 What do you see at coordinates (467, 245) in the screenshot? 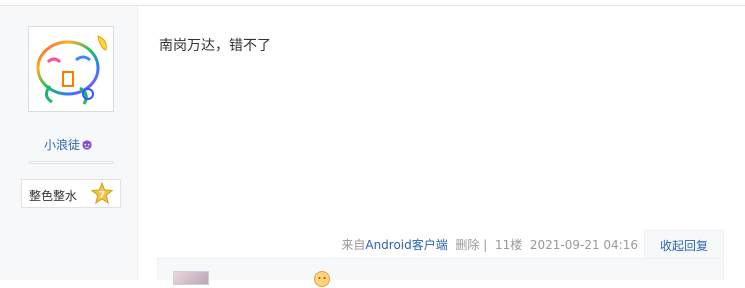
I see `delete-link: 删除` at bounding box center [467, 245].